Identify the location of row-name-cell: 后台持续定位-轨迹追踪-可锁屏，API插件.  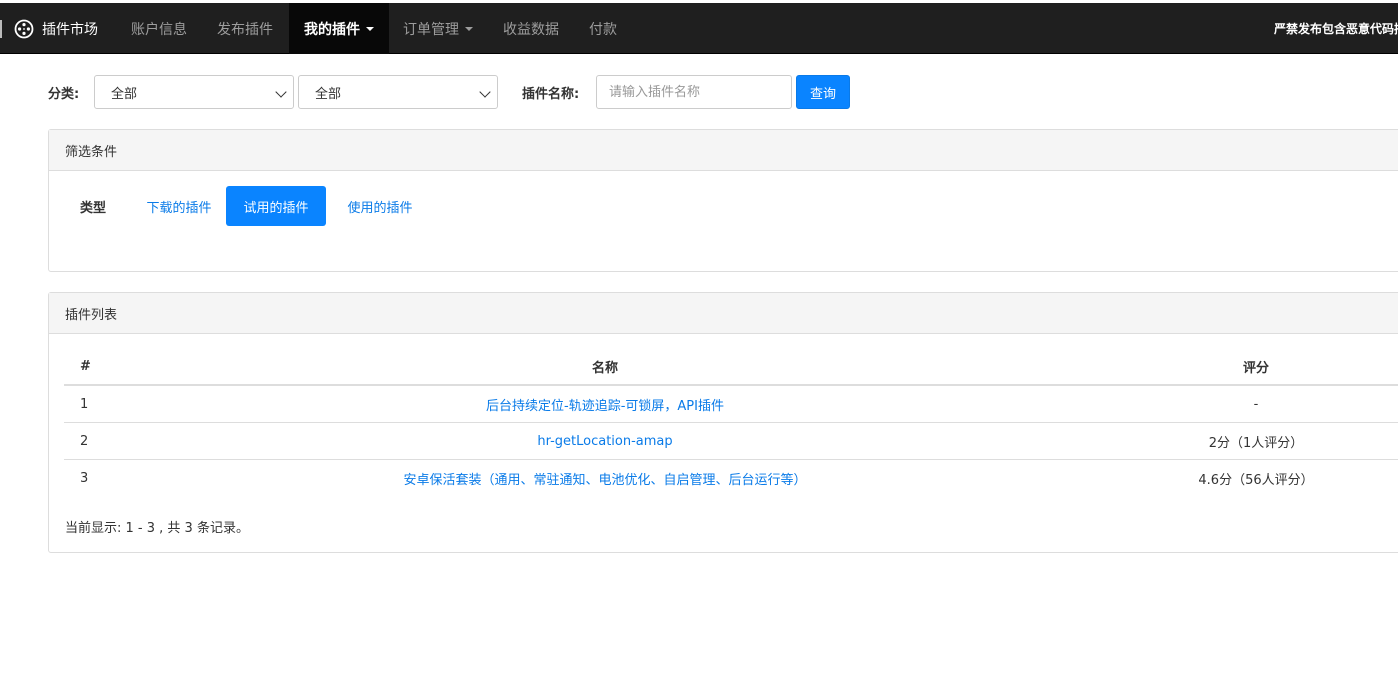
(605, 404).